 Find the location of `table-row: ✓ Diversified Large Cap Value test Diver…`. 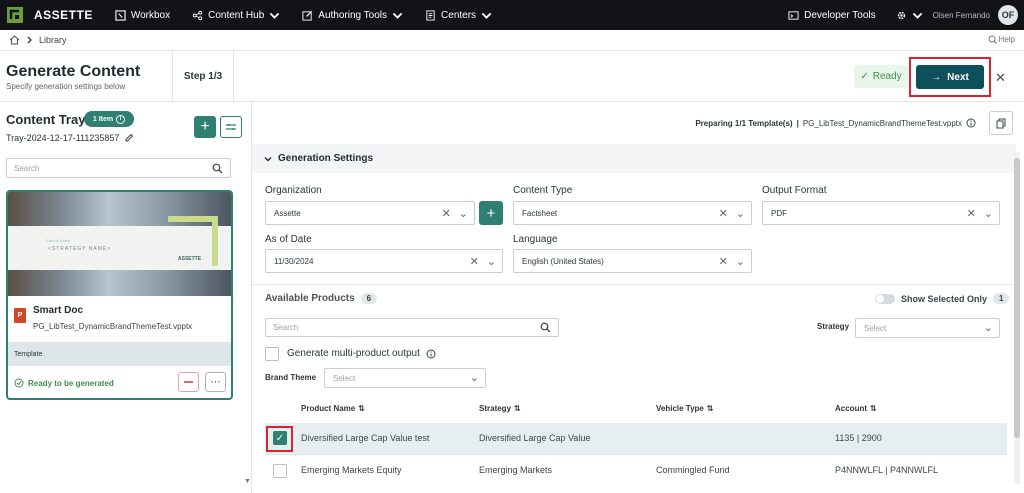

table-row: ✓ Diversified Large Cap Value test Diver… is located at coordinates (636, 438).